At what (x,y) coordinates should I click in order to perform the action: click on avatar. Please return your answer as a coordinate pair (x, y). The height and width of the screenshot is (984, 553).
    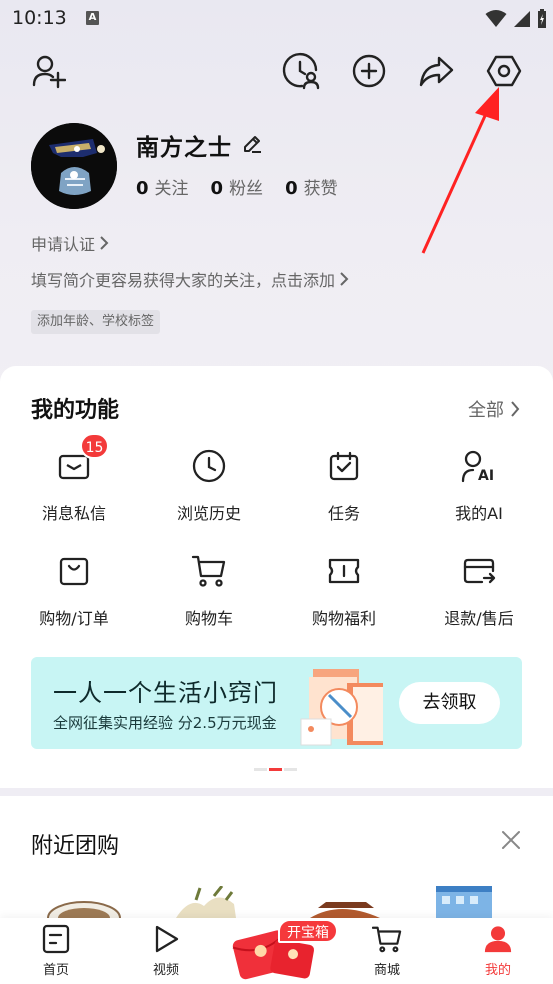
    Looking at the image, I should click on (74, 166).